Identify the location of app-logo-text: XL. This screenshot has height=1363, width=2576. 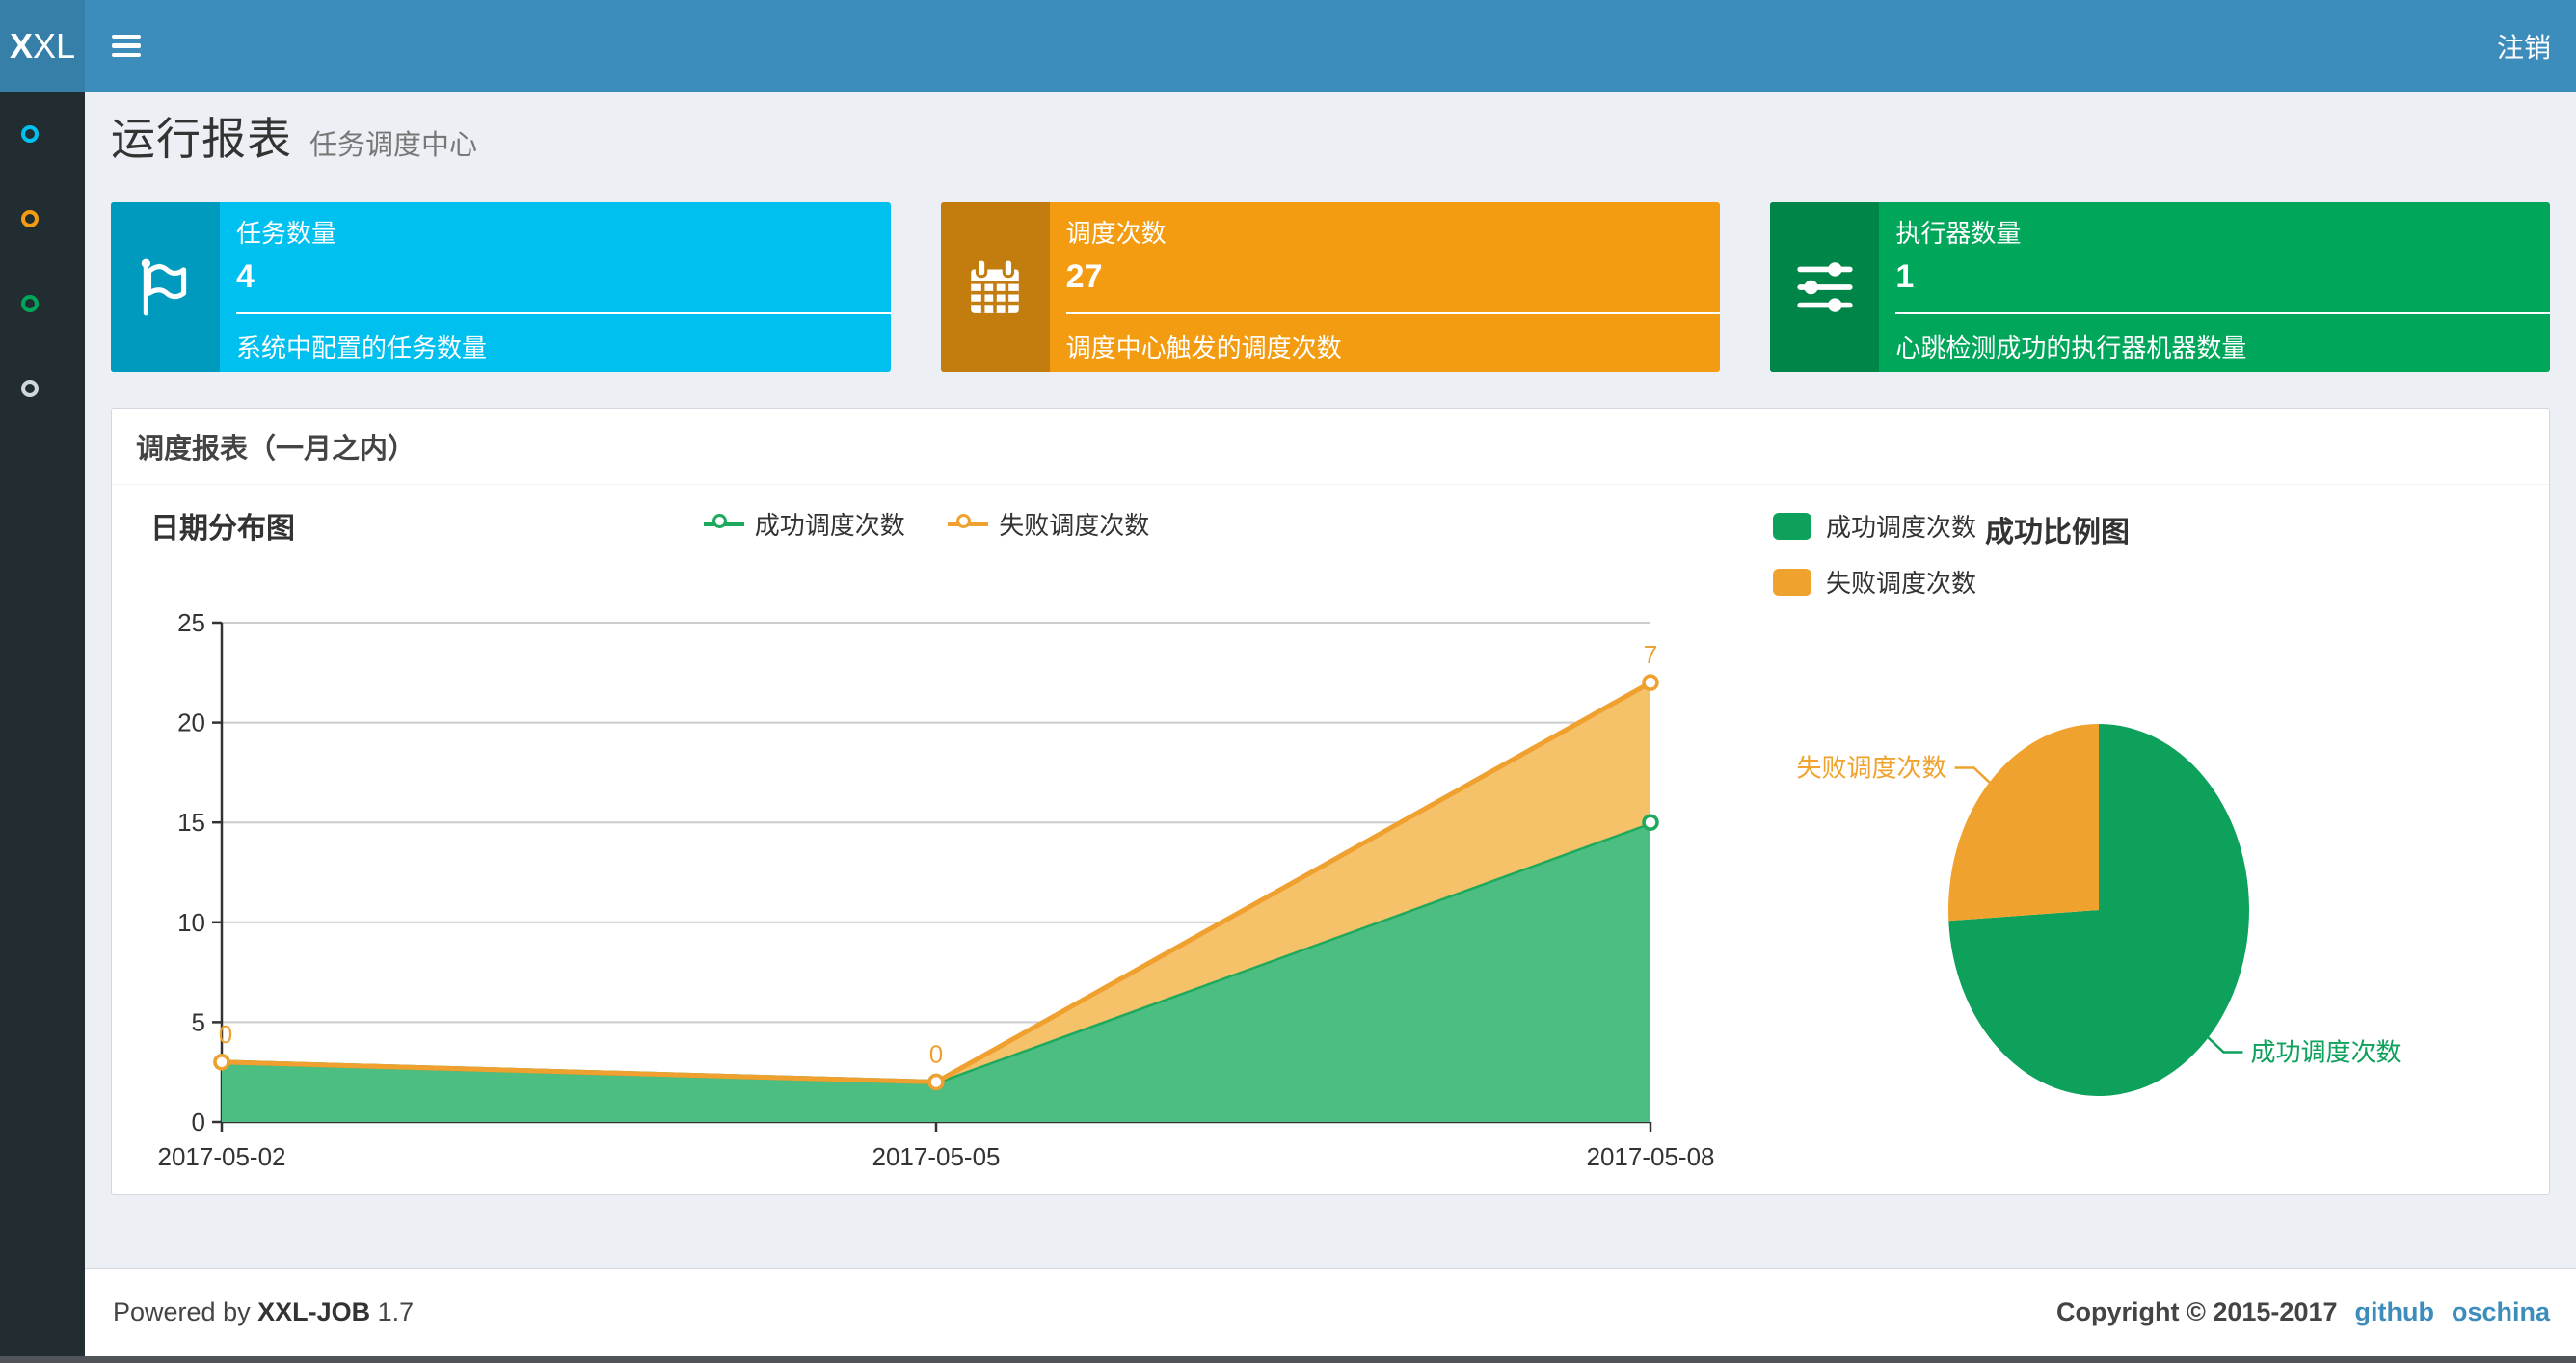
(54, 45).